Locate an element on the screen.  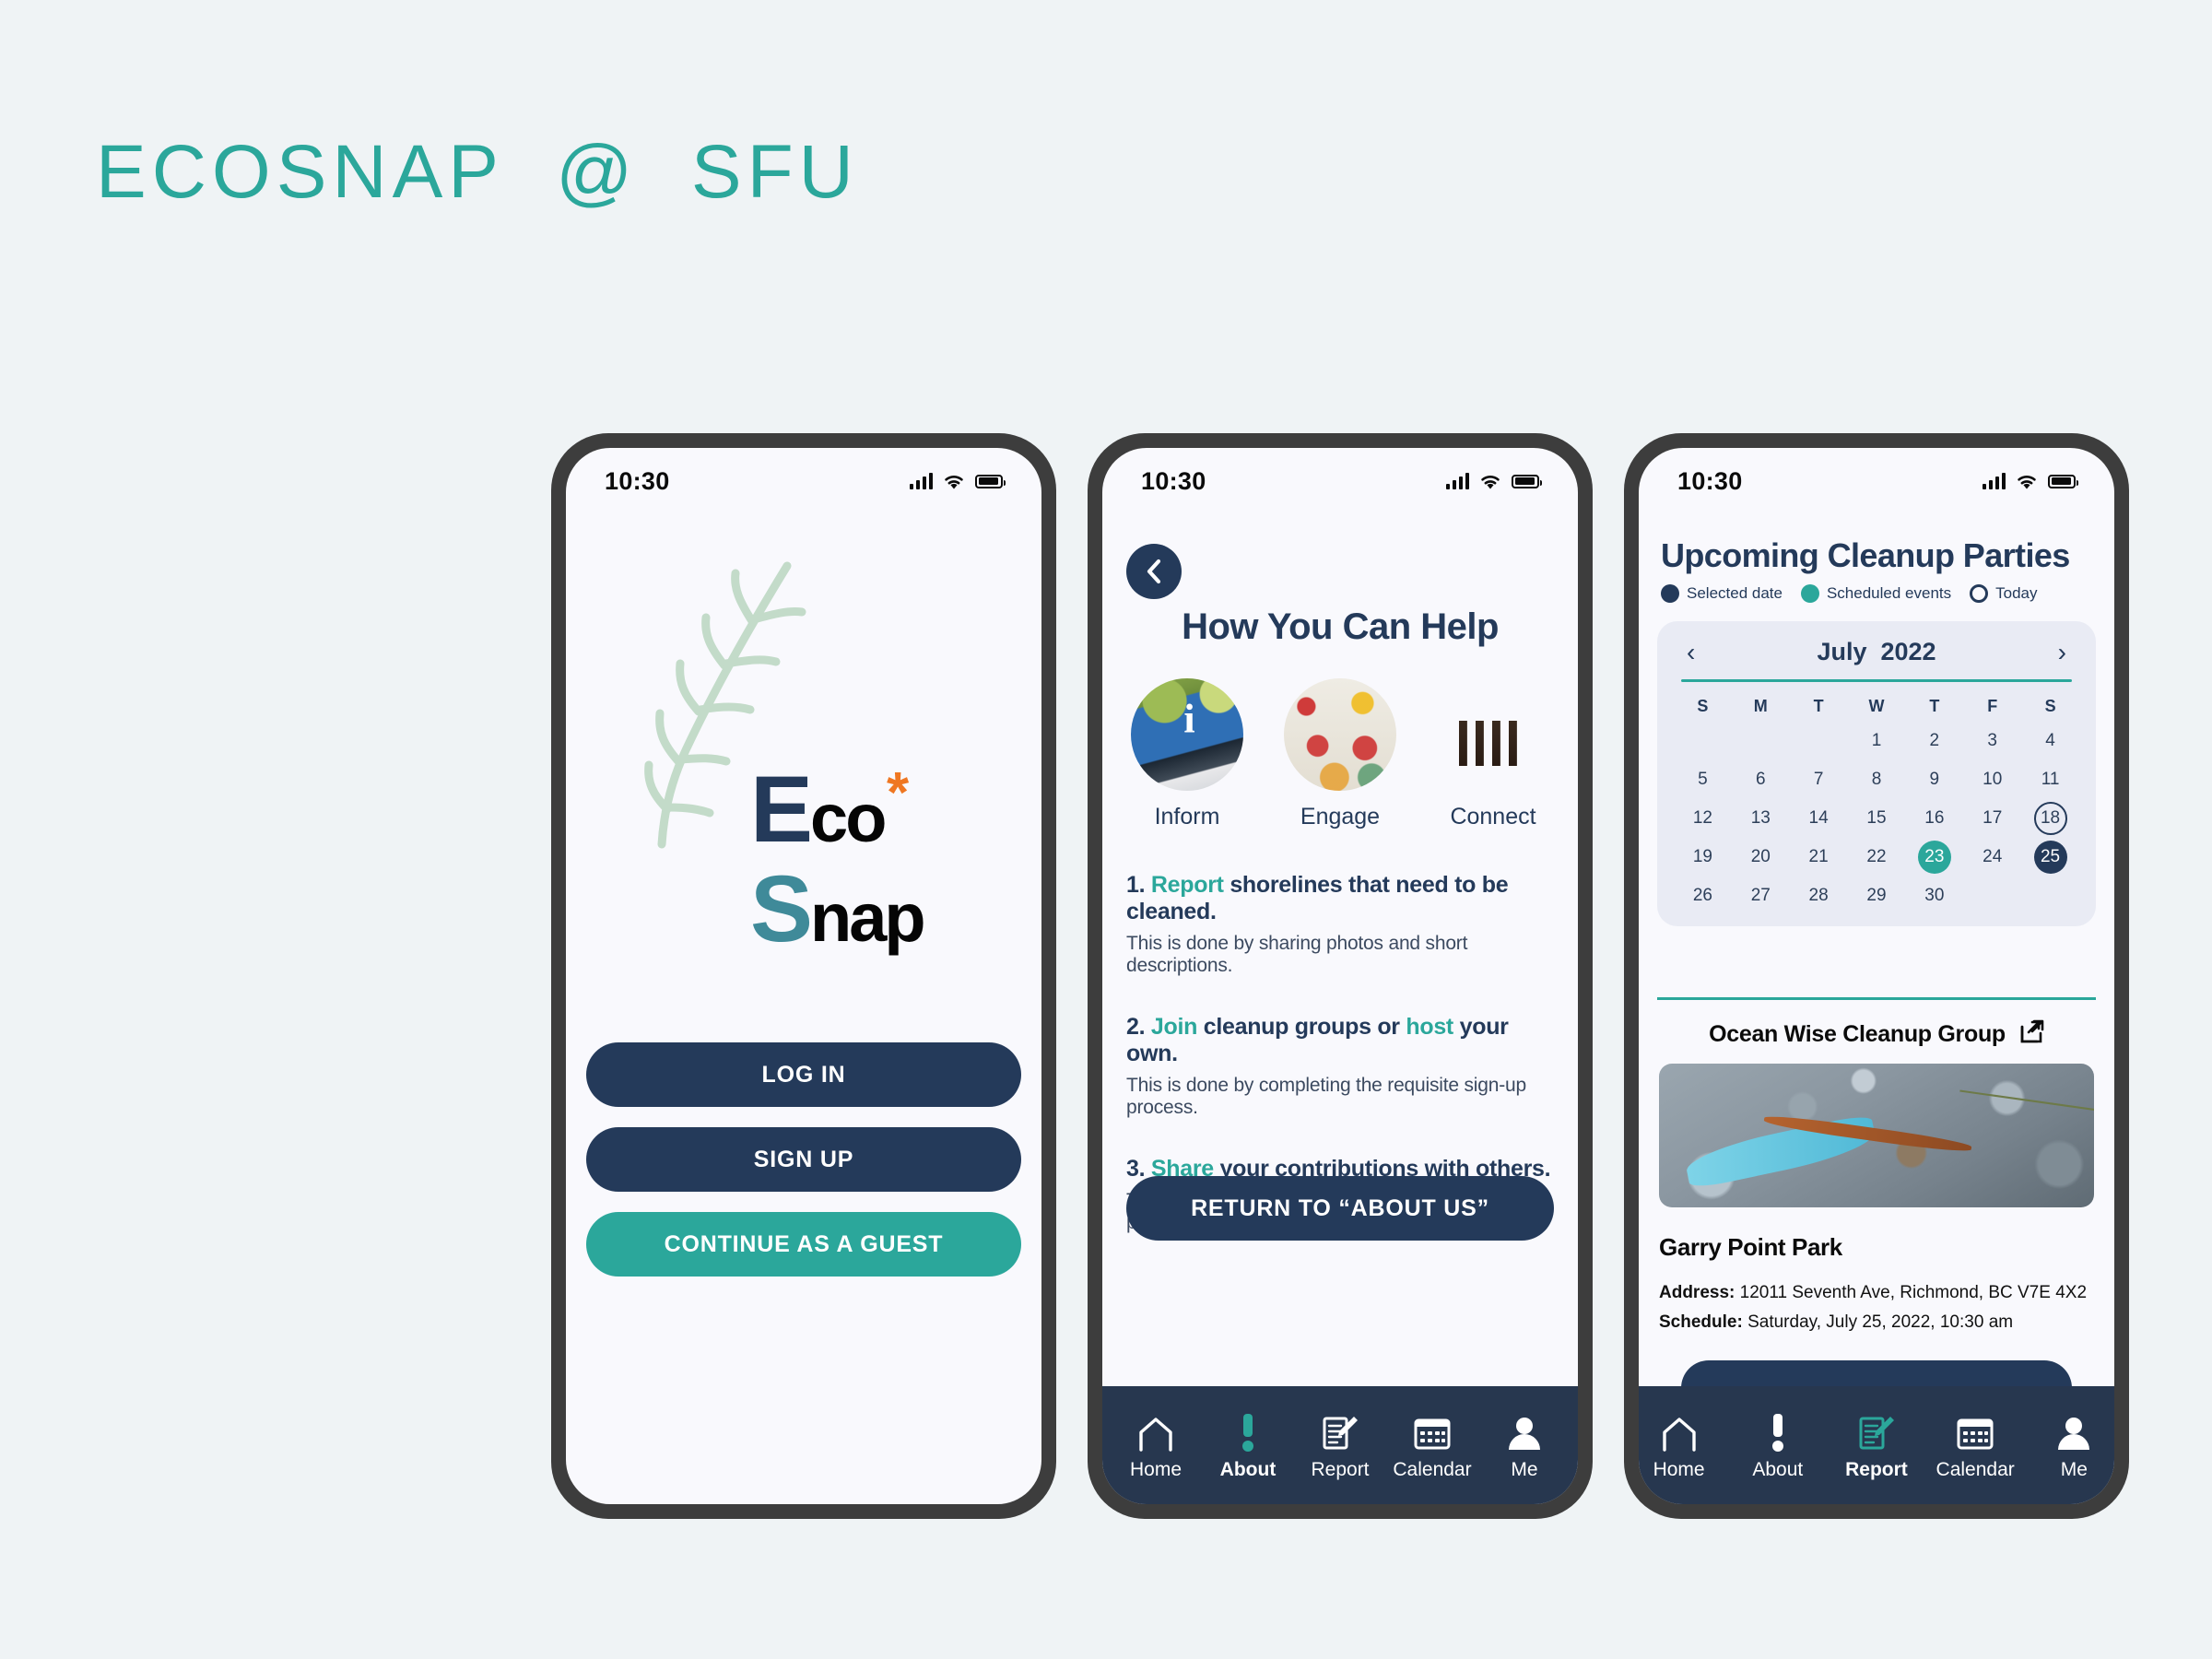
nav-label: Calendar is located at coordinates (1975, 1469).